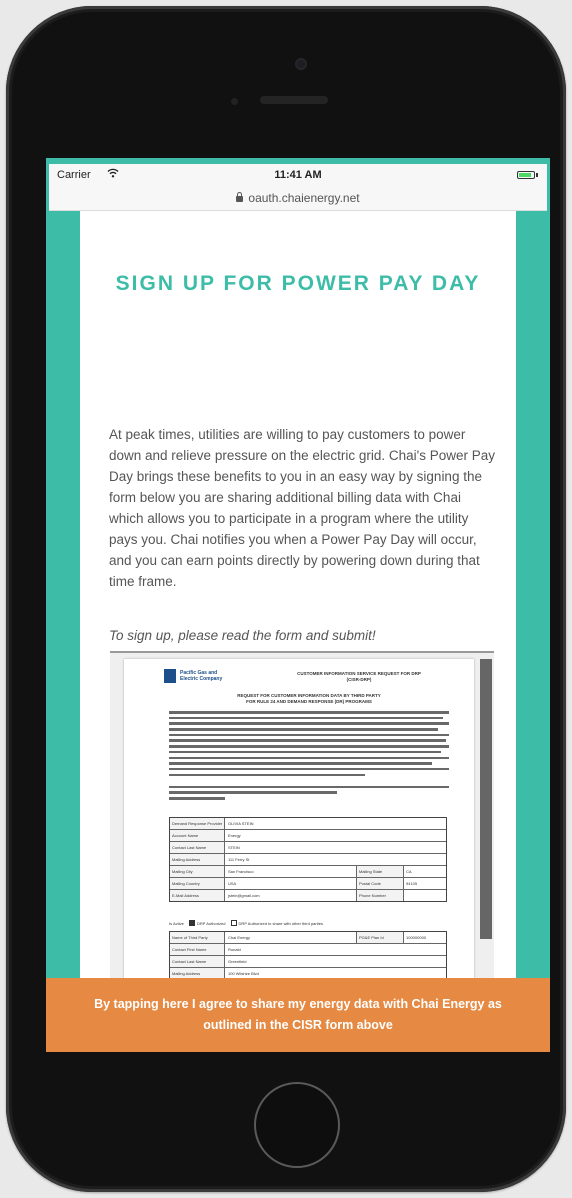 The width and height of the screenshot is (572, 1198). What do you see at coordinates (379, 895) in the screenshot?
I see `form-row-key: Phone Number` at bounding box center [379, 895].